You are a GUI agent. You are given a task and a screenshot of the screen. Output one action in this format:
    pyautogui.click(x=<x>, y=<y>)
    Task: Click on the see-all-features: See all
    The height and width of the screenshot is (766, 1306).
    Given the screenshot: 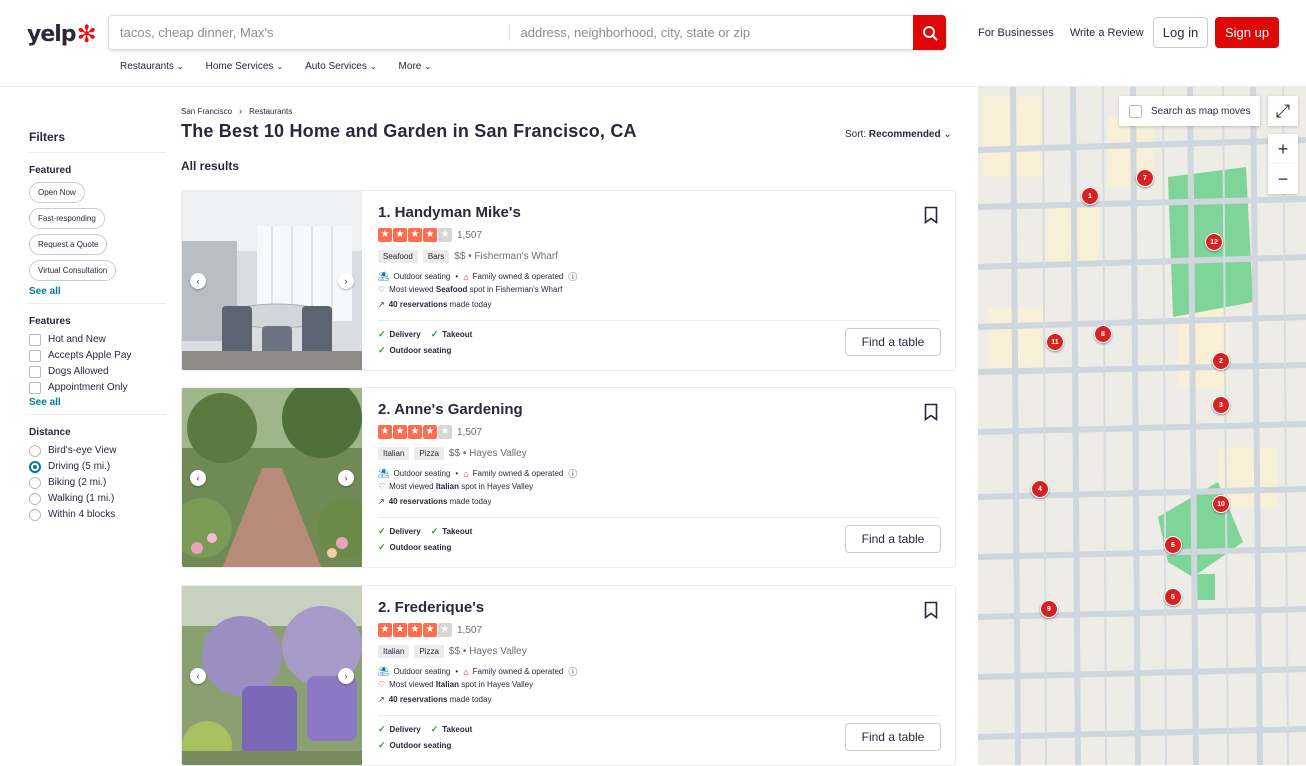 What is the action you would take?
    pyautogui.click(x=97, y=406)
    